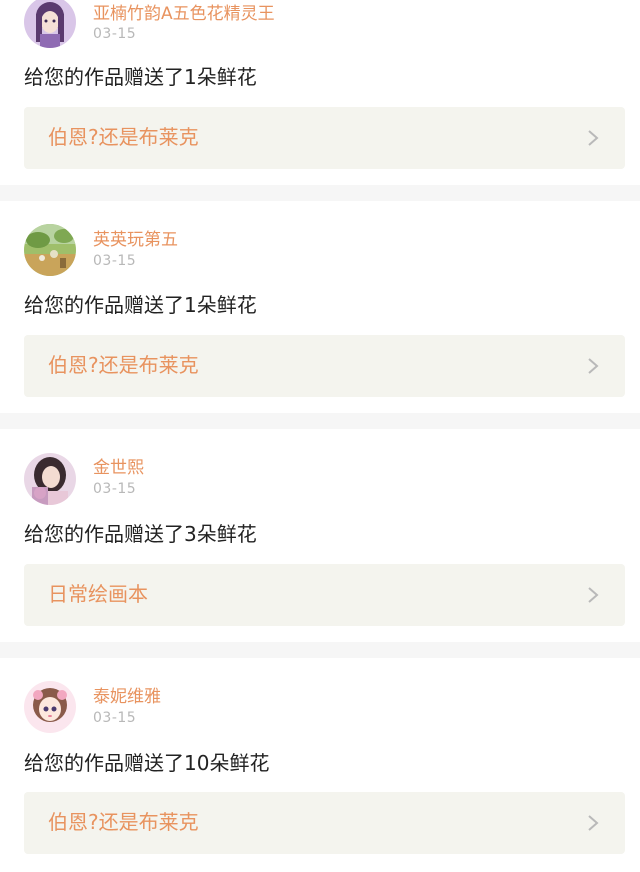 The height and width of the screenshot is (872, 640). What do you see at coordinates (140, 534) in the screenshot?
I see `gift-message: 给您的作品赠送了3朵鲜花` at bounding box center [140, 534].